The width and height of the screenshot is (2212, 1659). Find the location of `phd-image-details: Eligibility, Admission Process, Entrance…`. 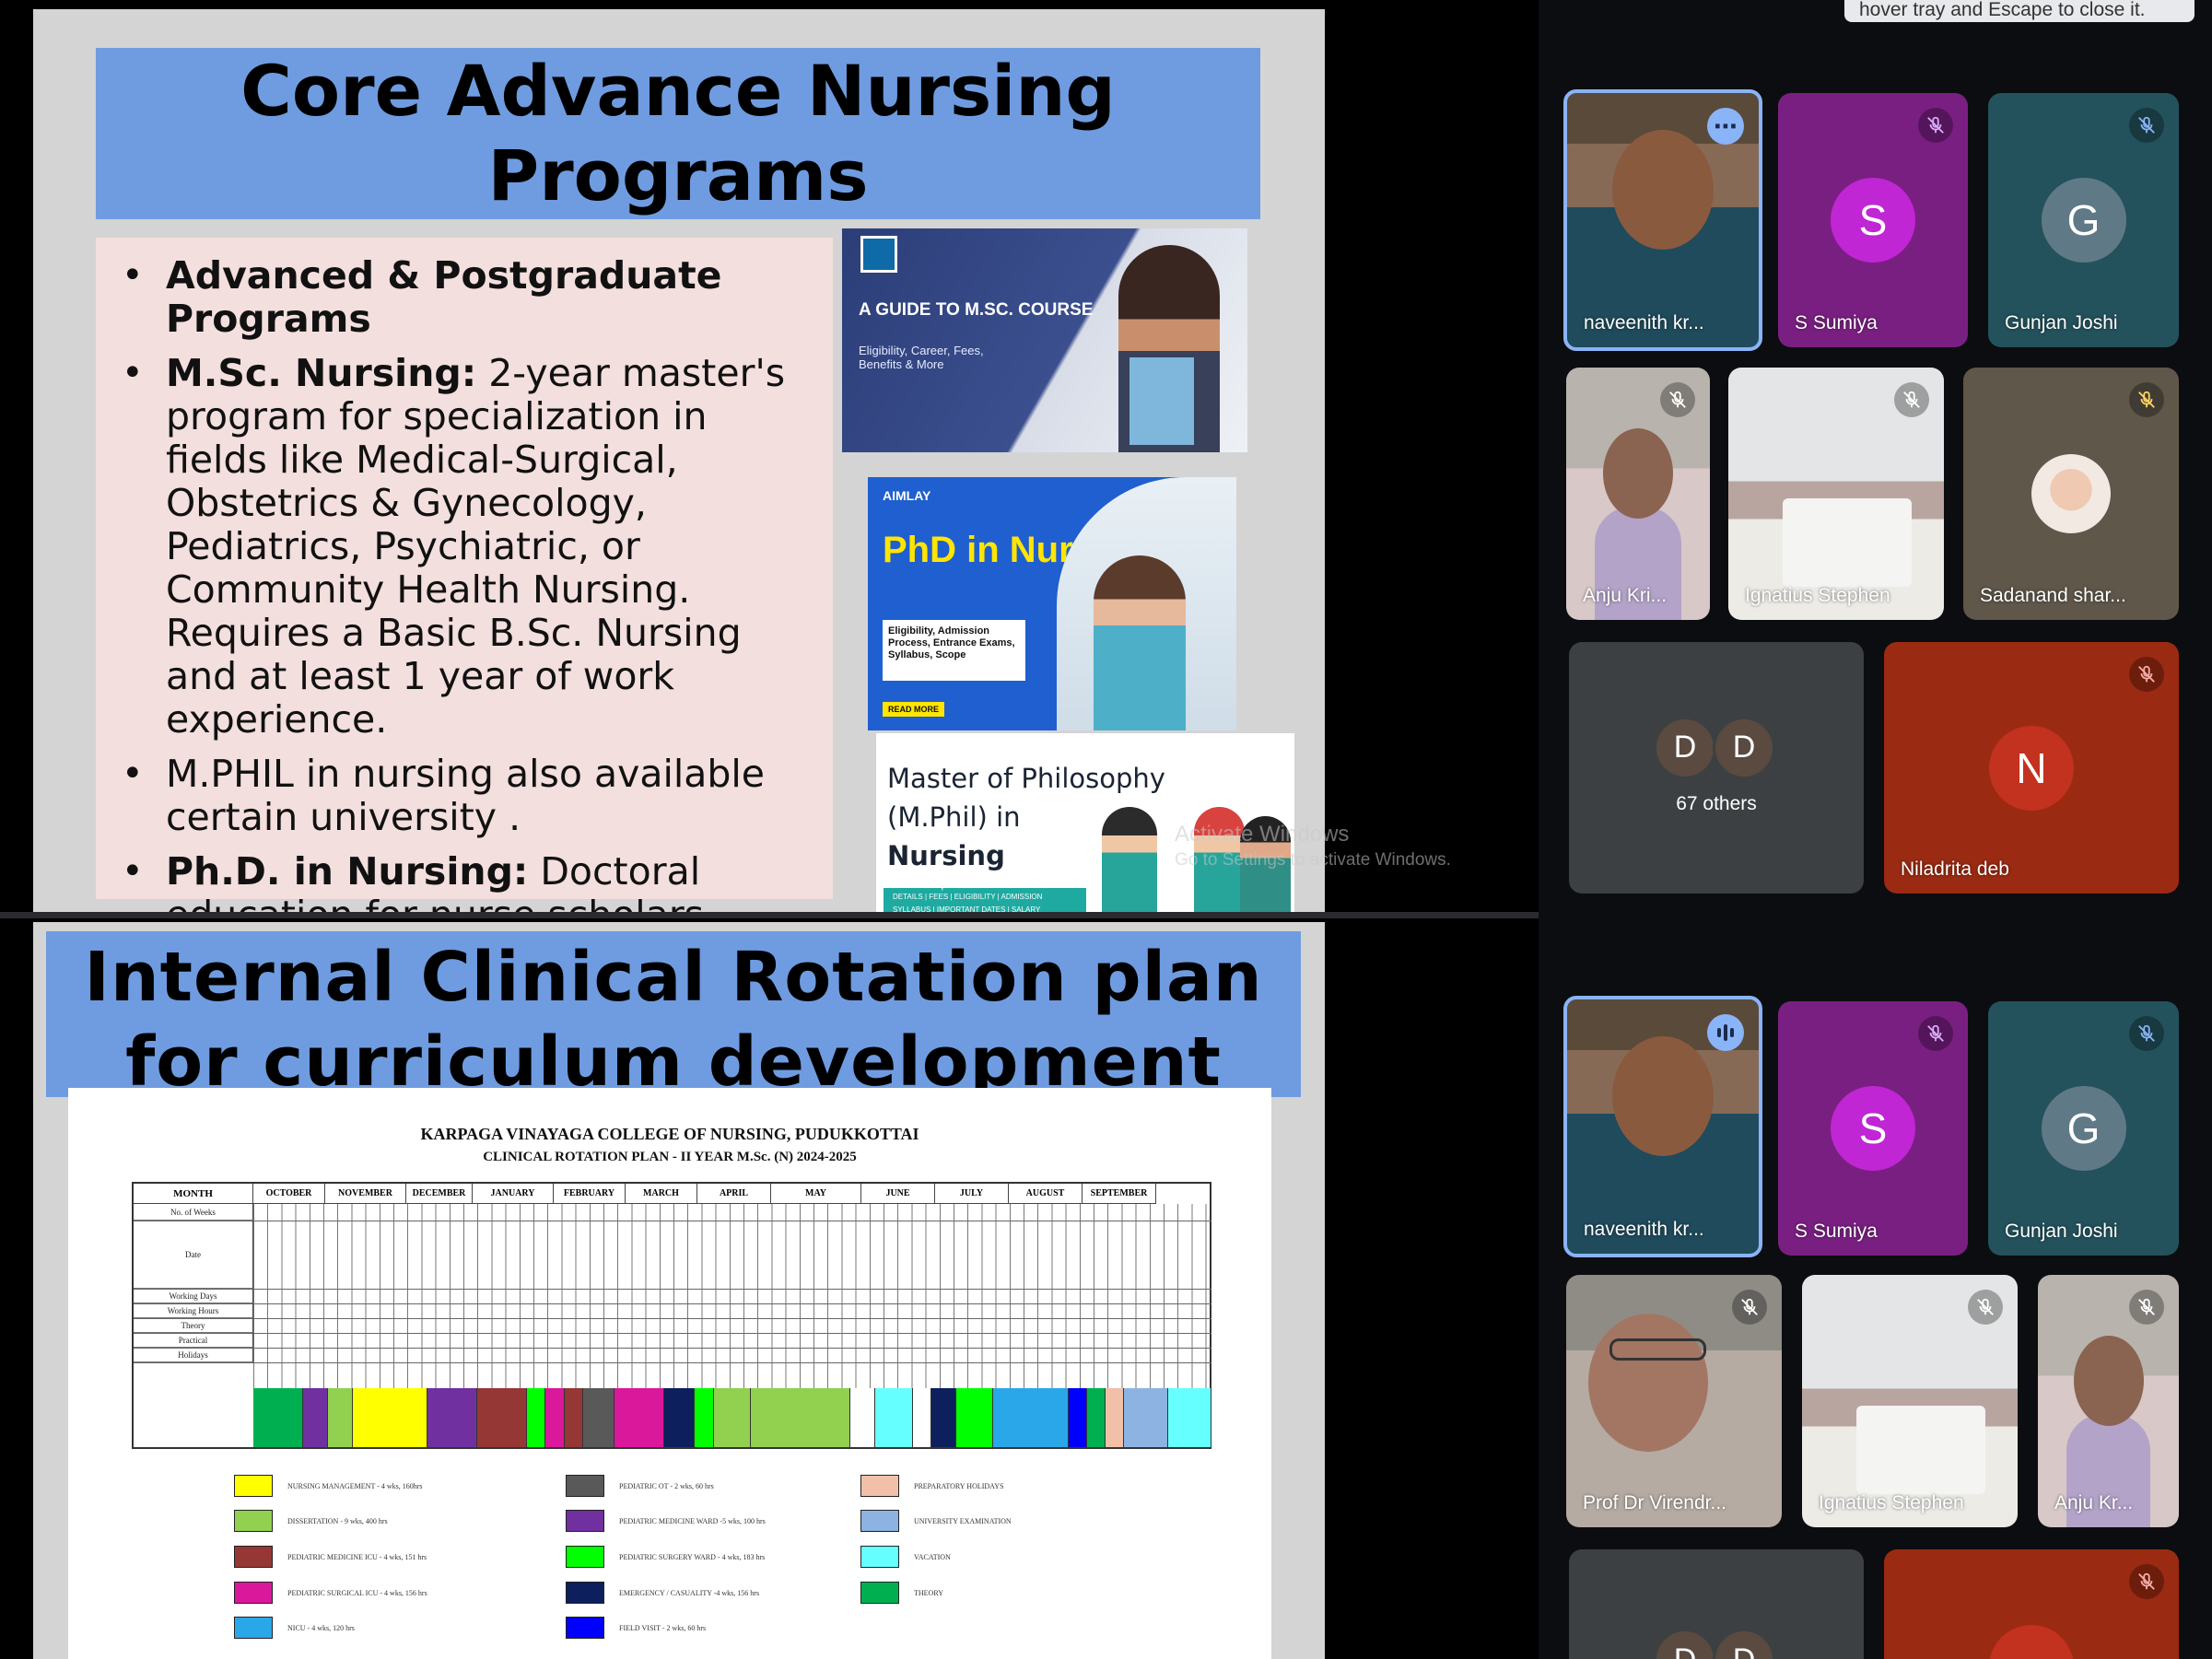

phd-image-details: Eligibility, Admission Process, Entrance… is located at coordinates (954, 650).